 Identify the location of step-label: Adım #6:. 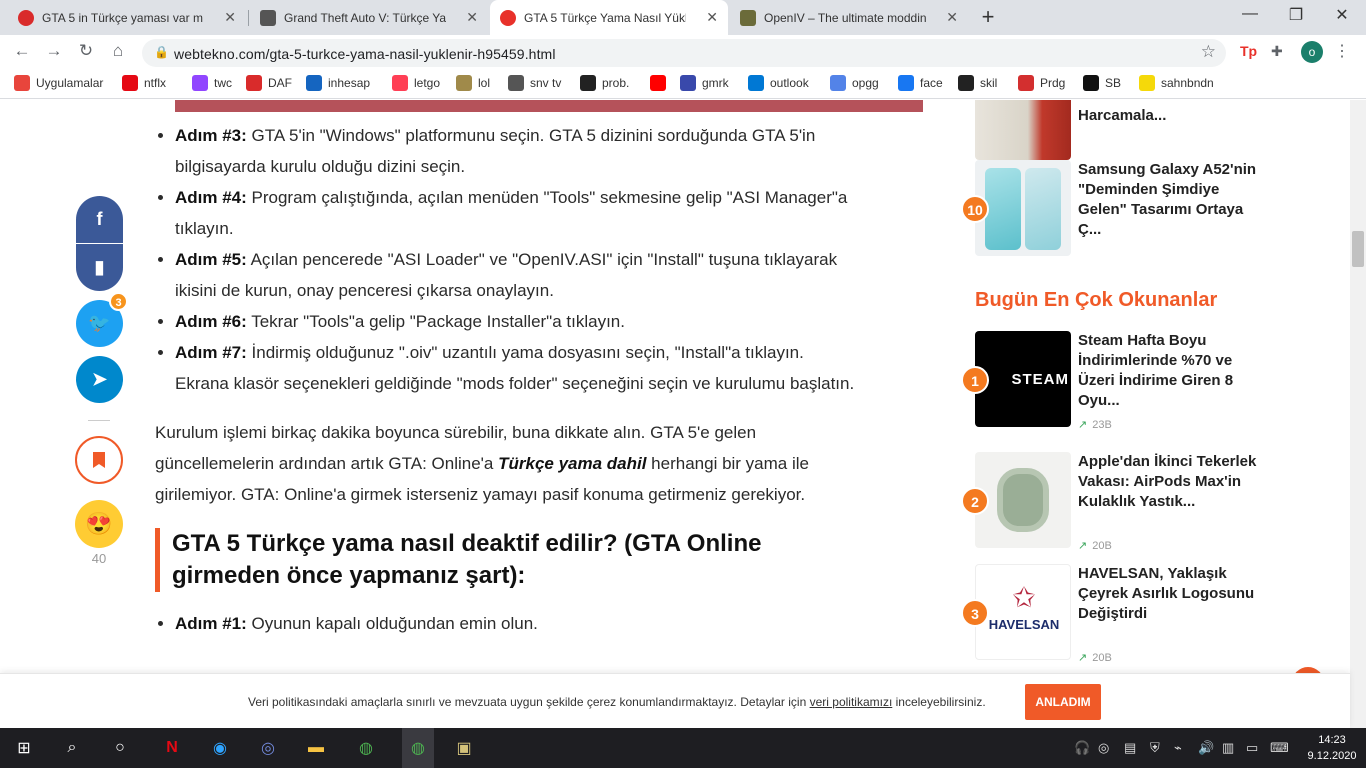
(211, 321).